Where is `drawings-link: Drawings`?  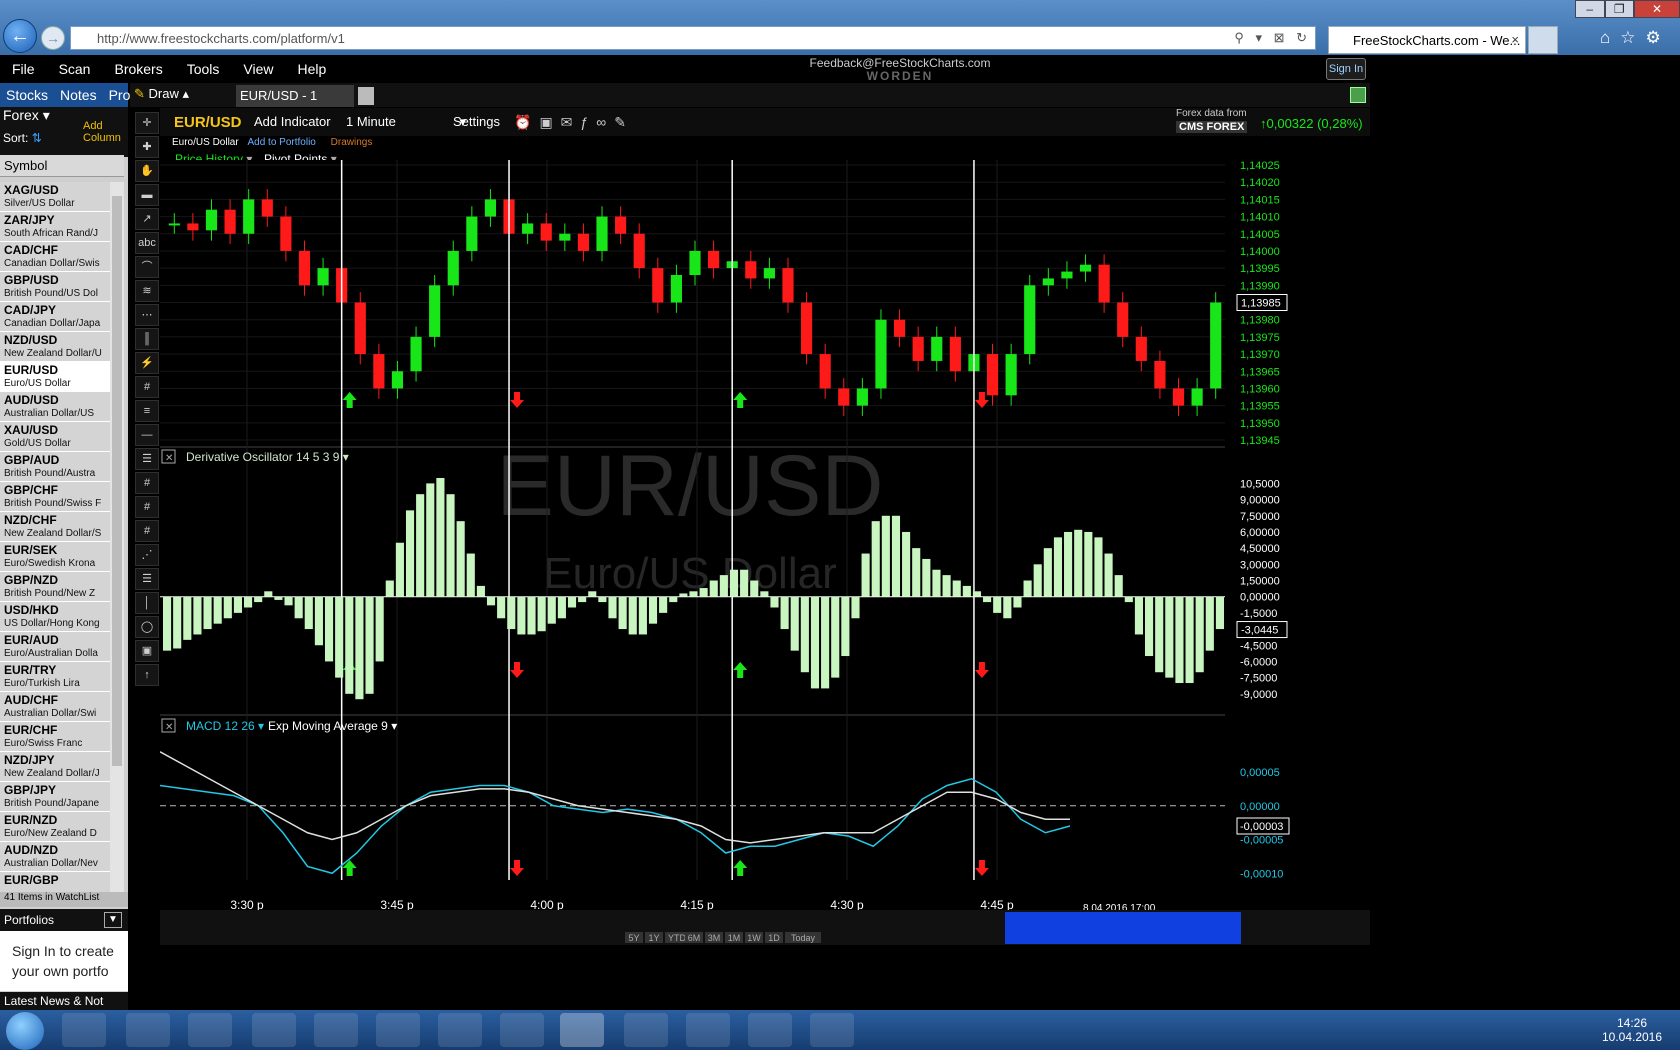
drawings-link: Drawings is located at coordinates (352, 142).